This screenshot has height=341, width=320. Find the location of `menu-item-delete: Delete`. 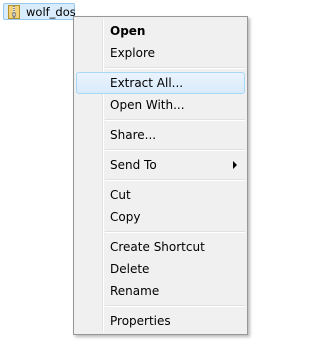

menu-item-delete: Delete is located at coordinates (160, 269).